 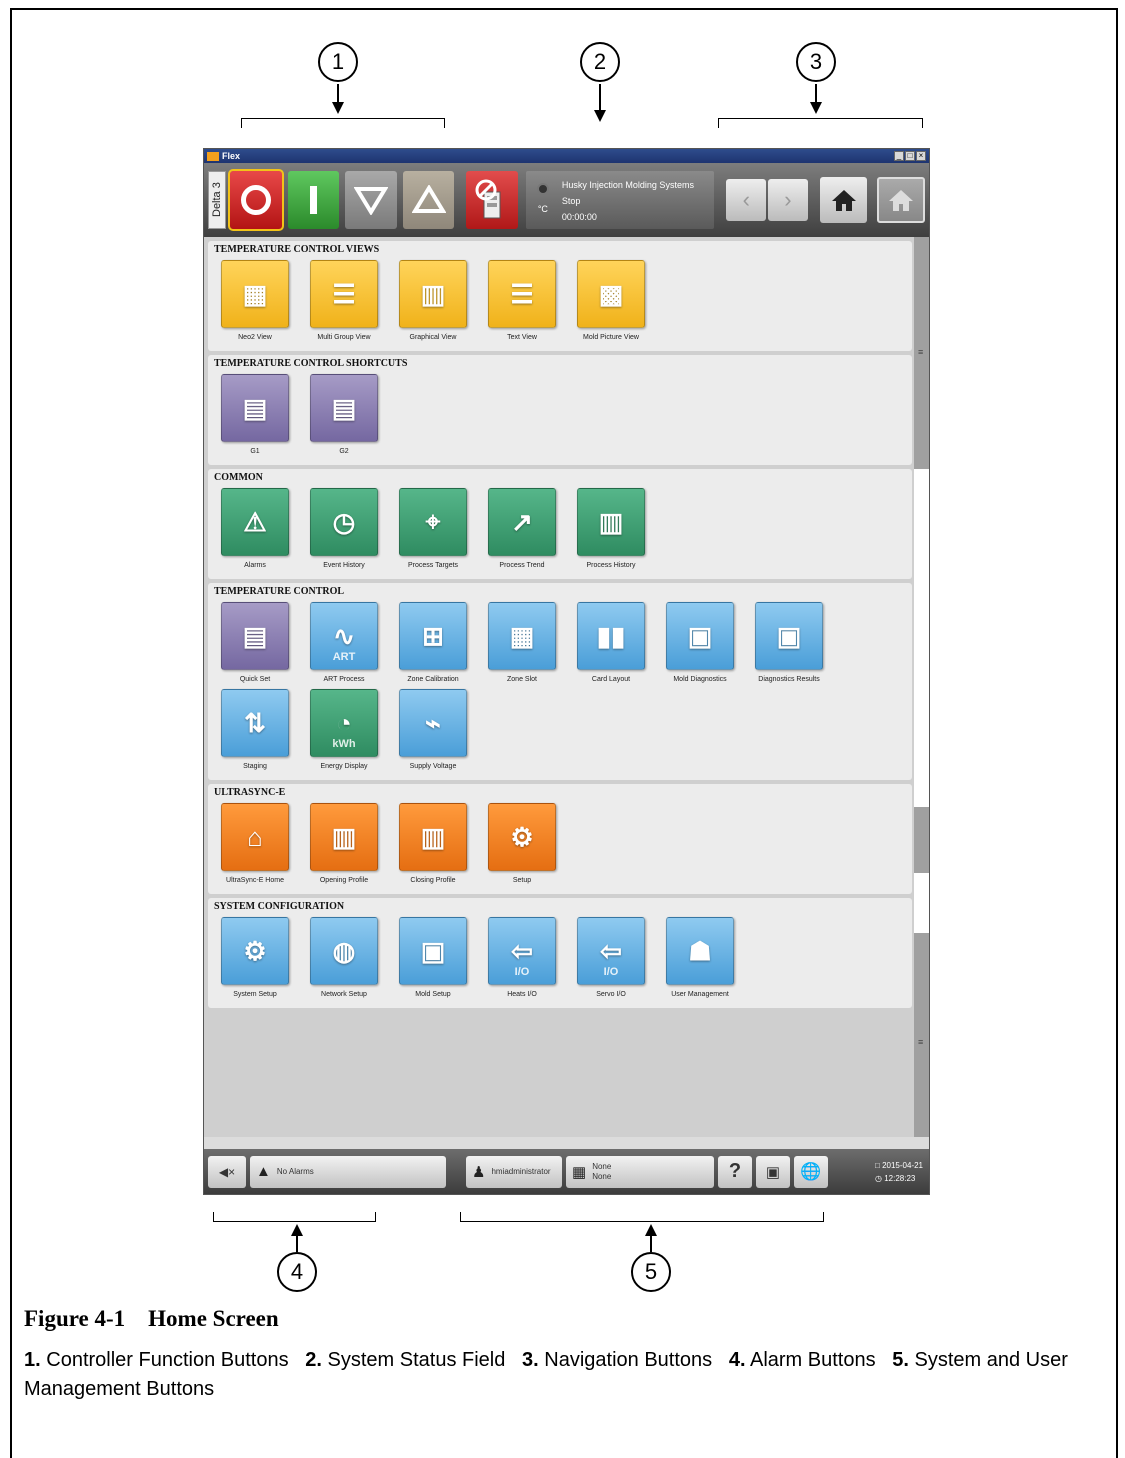 What do you see at coordinates (338, 94) in the screenshot?
I see `callout-1-leader` at bounding box center [338, 94].